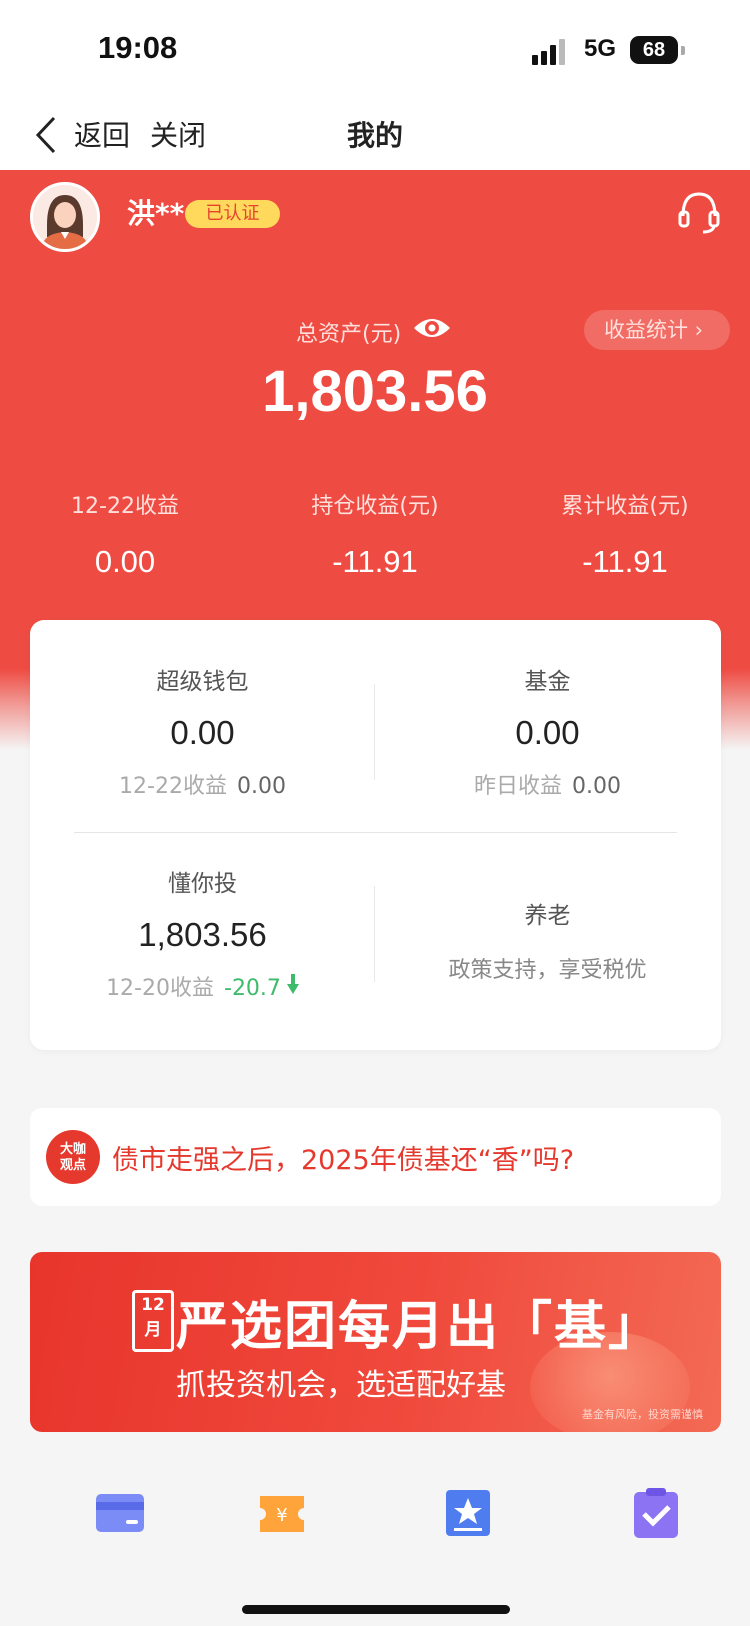  I want to click on cell-sub: 昨日收益 0.00, so click(547, 784).